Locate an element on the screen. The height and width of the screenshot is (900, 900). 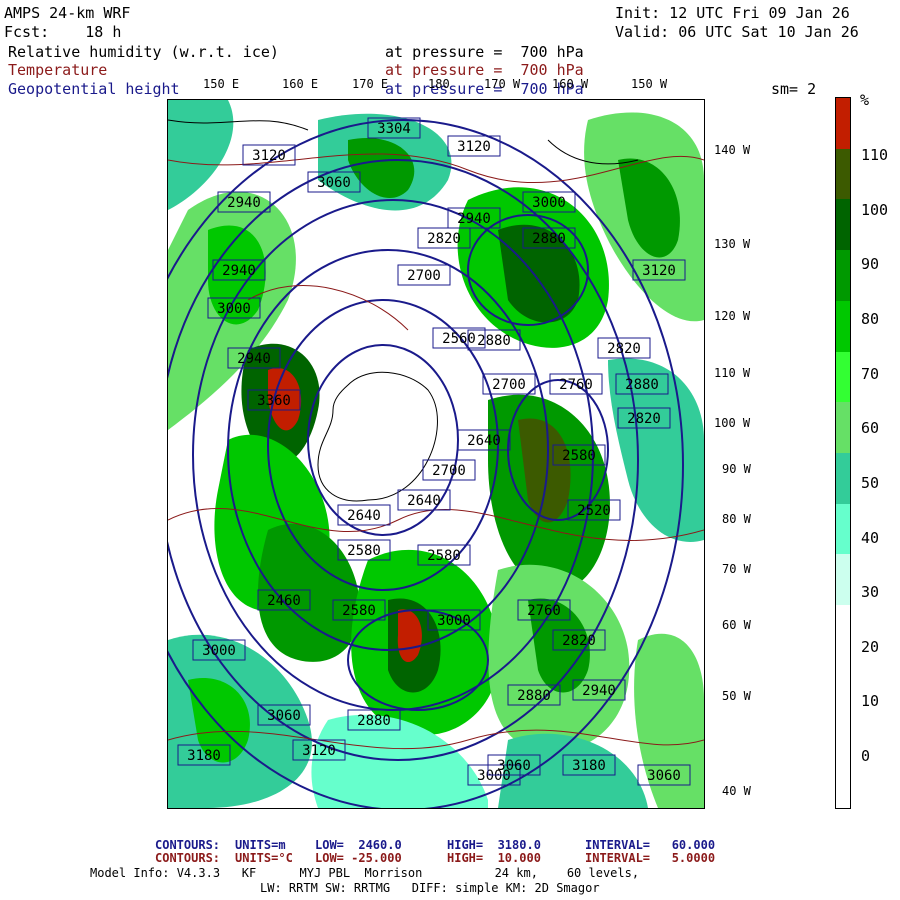
lon-label-top: 150 E is located at coordinates (221, 84).